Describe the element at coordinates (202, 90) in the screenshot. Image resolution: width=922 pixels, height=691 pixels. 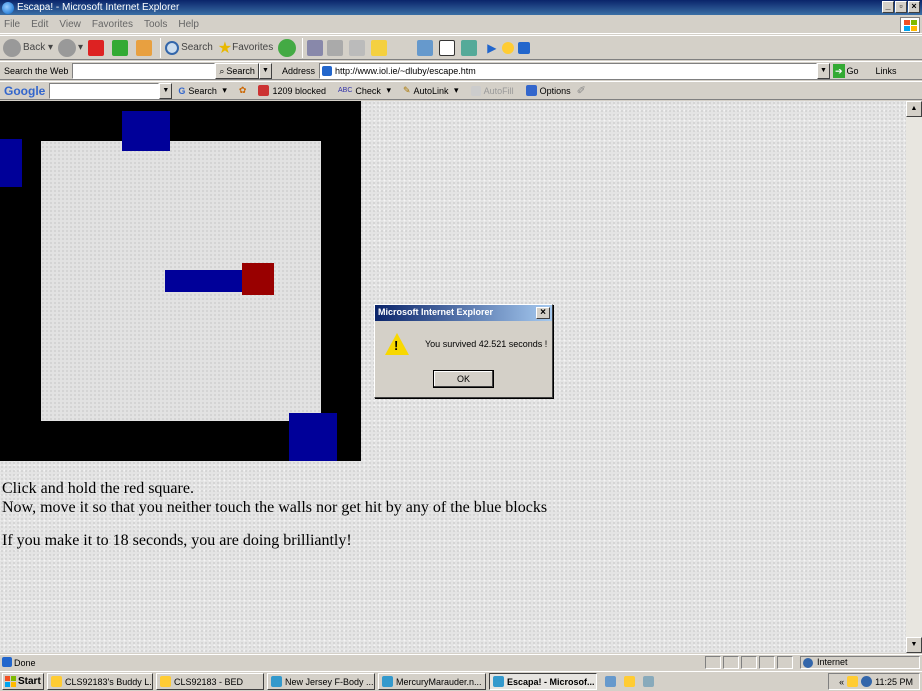
I see `google-search-button: G Search ▾` at that location.